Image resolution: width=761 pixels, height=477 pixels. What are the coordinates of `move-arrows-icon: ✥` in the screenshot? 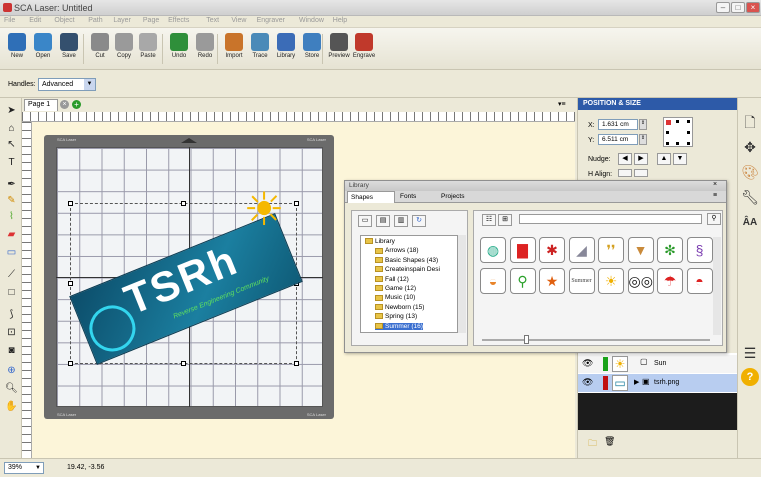 It's located at (750, 147).